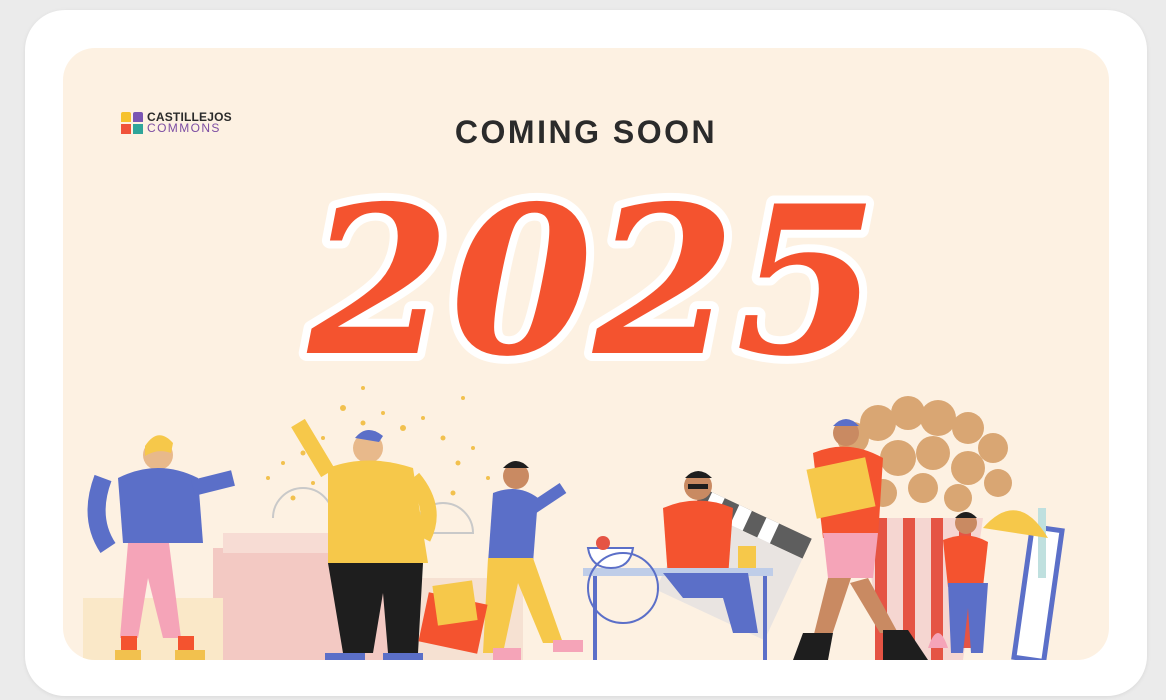  Describe the element at coordinates (586, 132) in the screenshot. I see `coming-soon-heading: COMING SOON` at that location.